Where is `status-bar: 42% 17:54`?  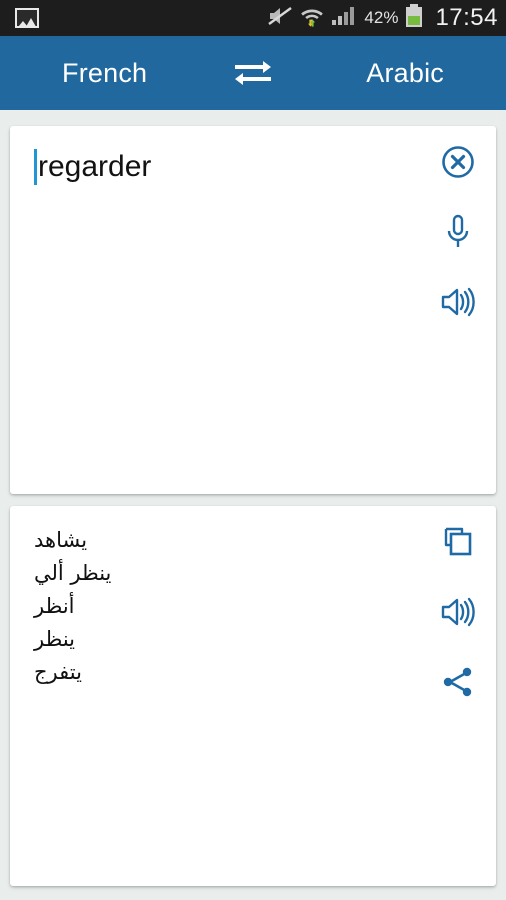
status-bar: 42% 17:54 is located at coordinates (253, 18).